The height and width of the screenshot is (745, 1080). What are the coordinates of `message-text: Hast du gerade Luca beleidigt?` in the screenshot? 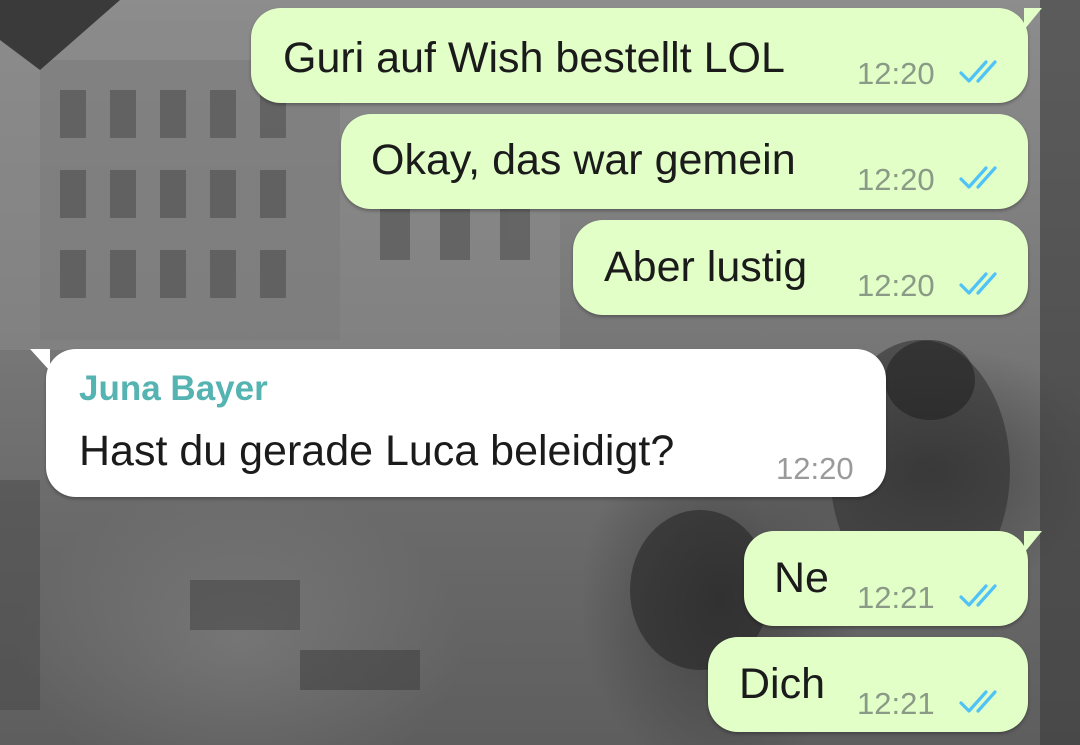 It's located at (377, 451).